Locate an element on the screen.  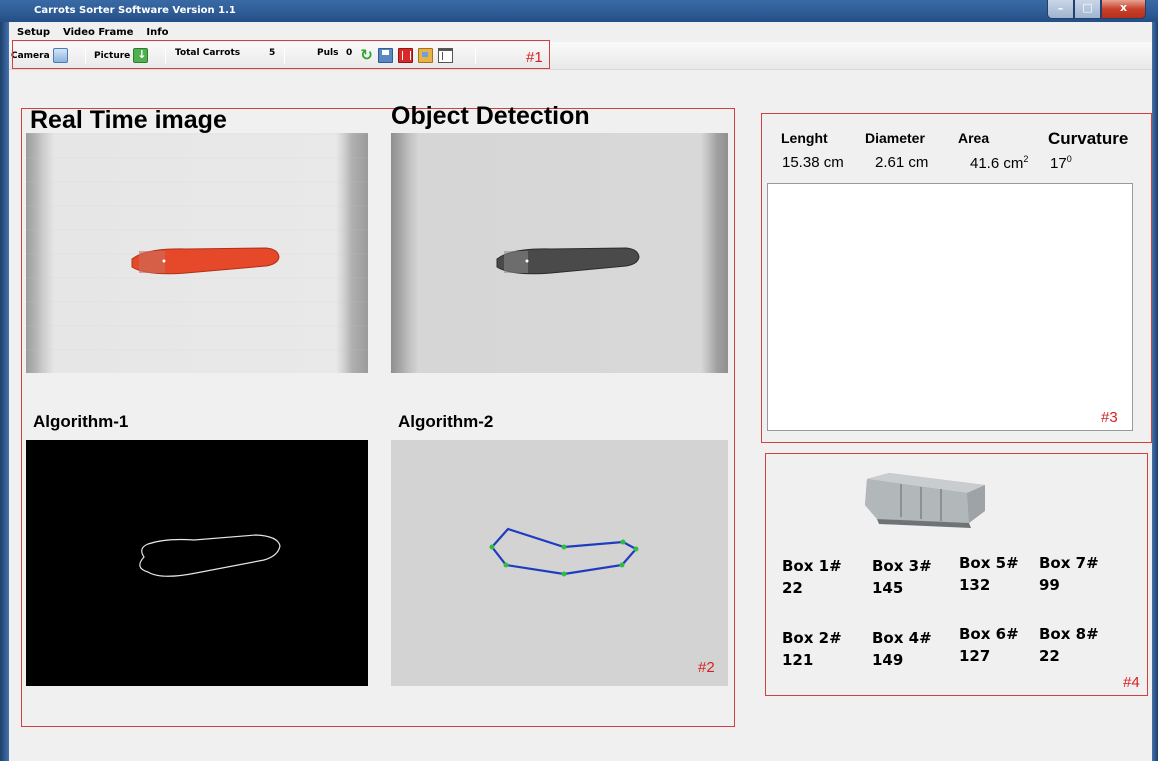
object-detection-image is located at coordinates (559, 253).